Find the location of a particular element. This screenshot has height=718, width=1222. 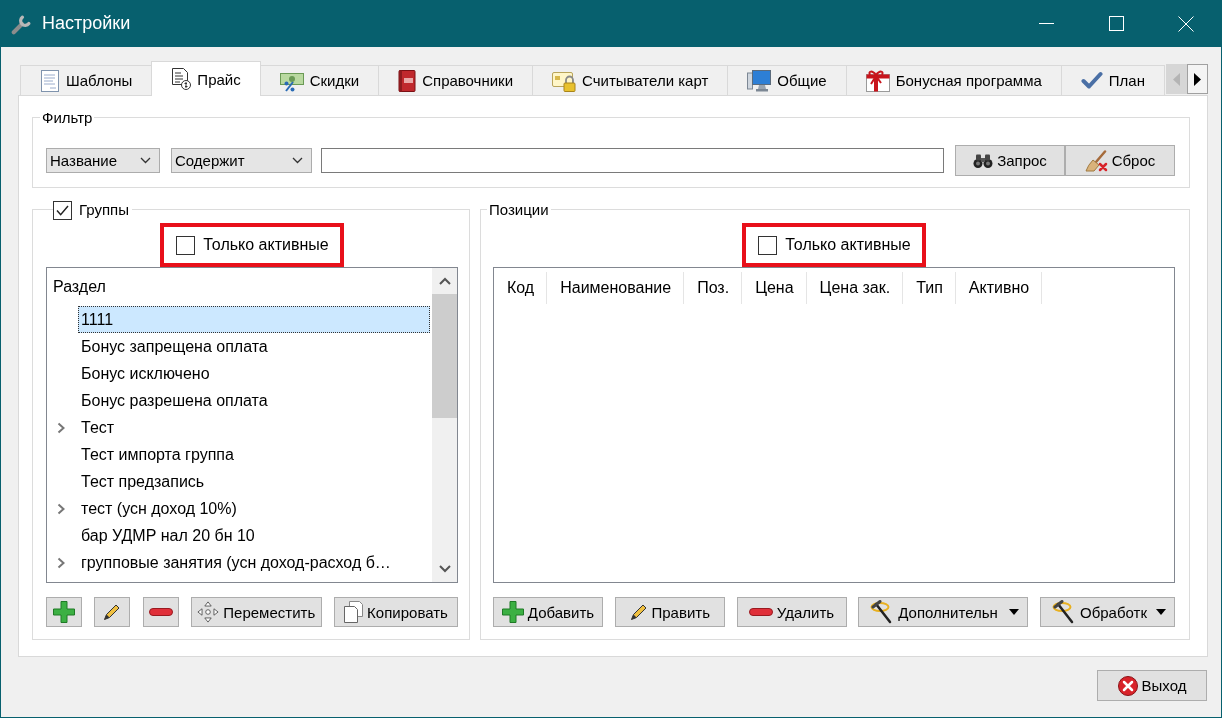

chevron-up-icon is located at coordinates (444, 281).